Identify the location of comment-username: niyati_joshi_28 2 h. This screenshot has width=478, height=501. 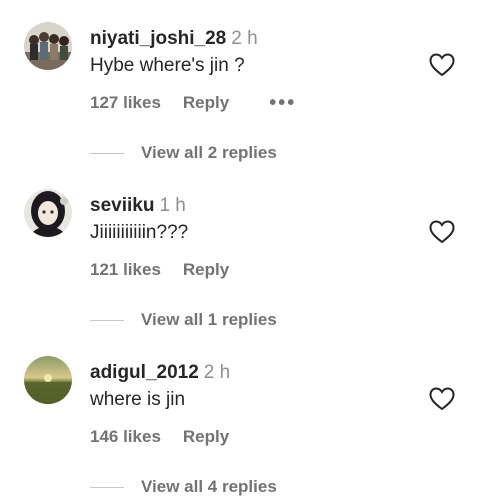
(174, 39).